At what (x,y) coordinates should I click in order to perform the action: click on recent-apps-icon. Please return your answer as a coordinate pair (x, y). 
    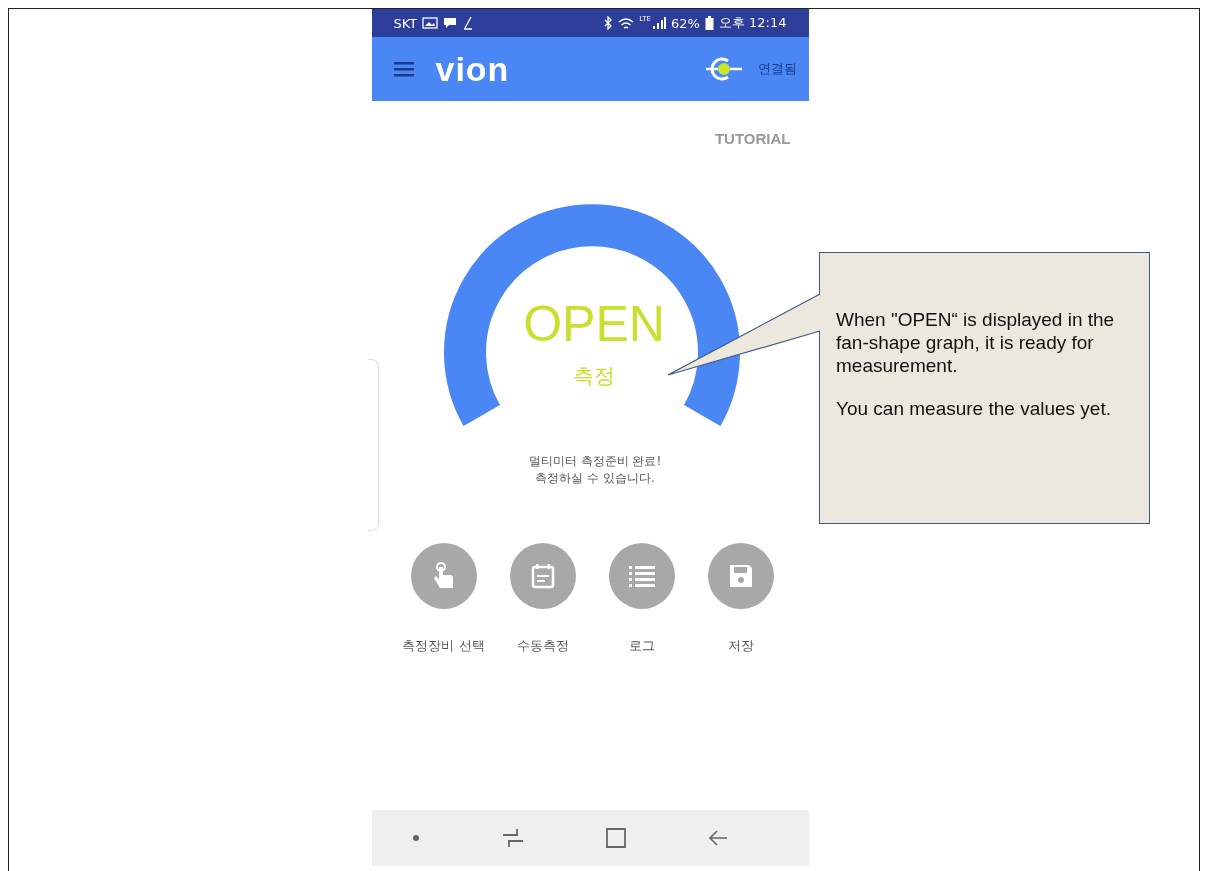
    Looking at the image, I should click on (513, 838).